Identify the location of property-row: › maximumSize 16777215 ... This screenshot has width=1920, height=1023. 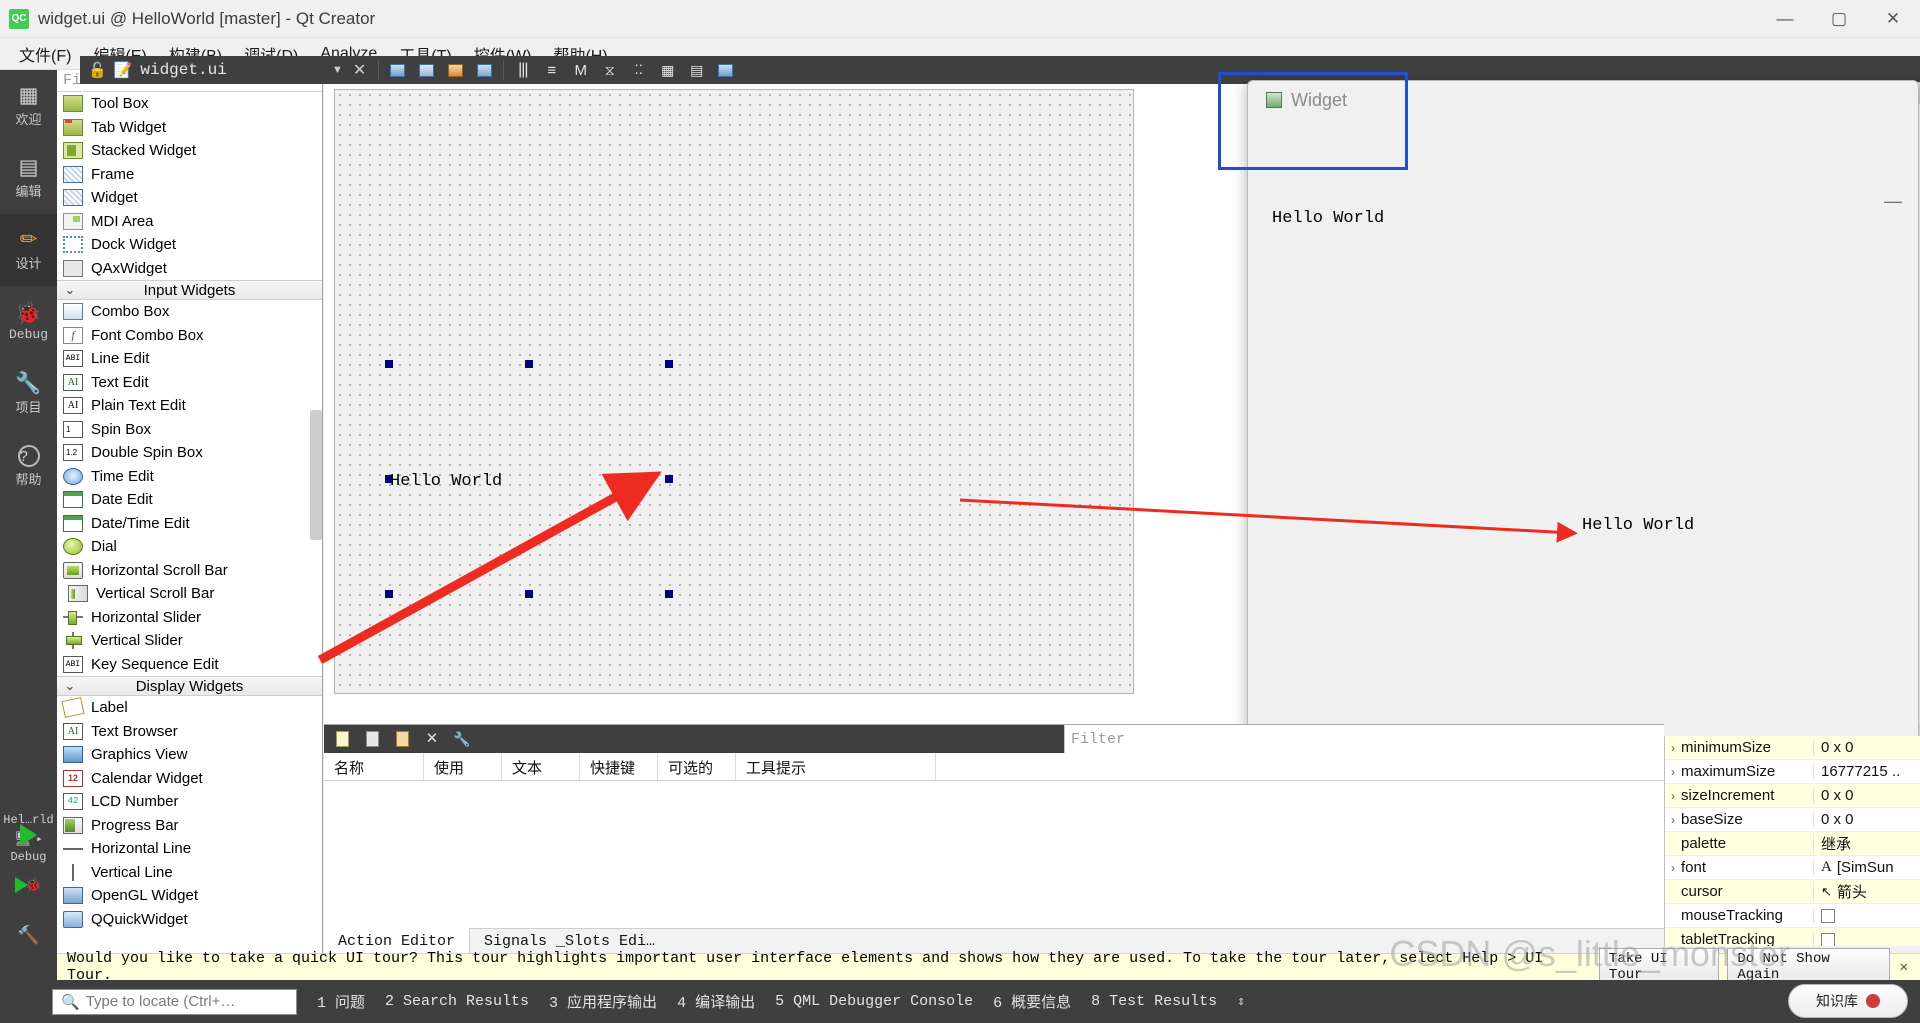
(1792, 772).